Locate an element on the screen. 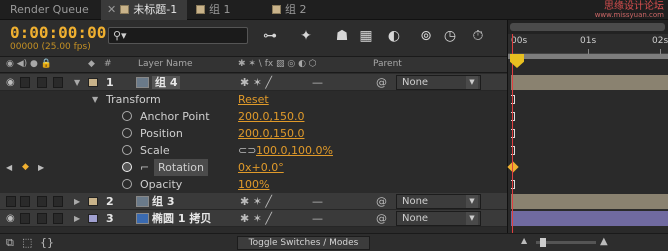 The height and width of the screenshot is (251, 668). constrain-proportions-icon: ⊂⊃ is located at coordinates (247, 150).